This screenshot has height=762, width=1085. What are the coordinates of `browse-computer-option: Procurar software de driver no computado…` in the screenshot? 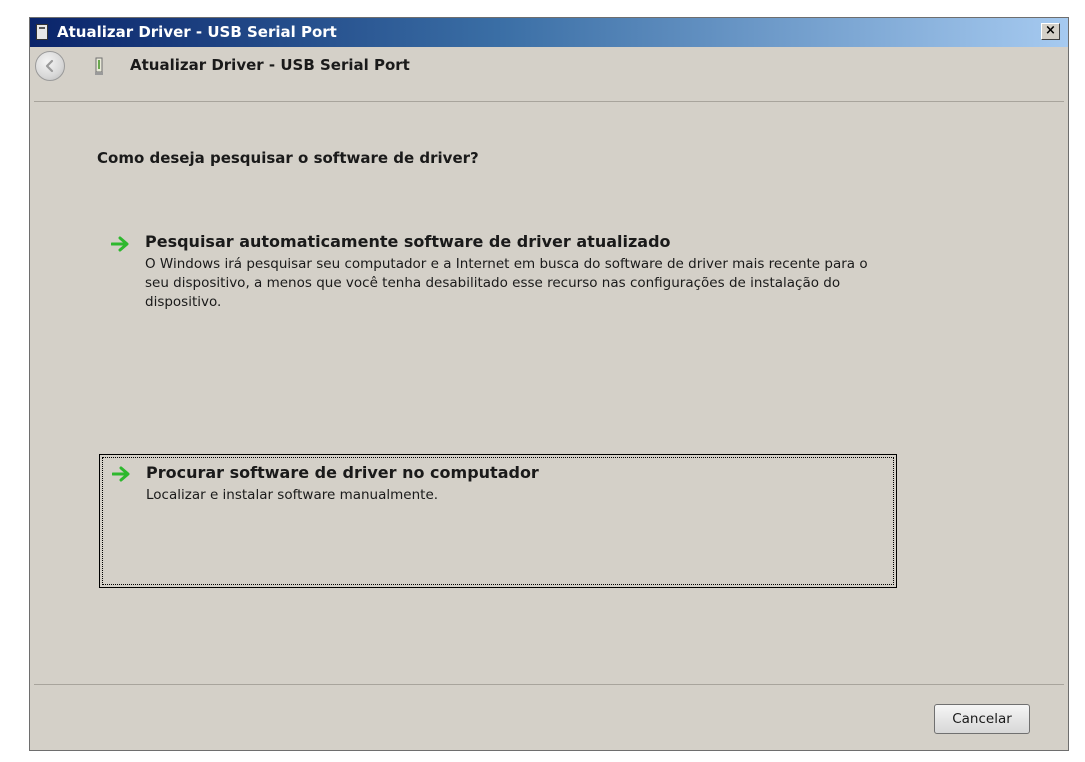 It's located at (498, 521).